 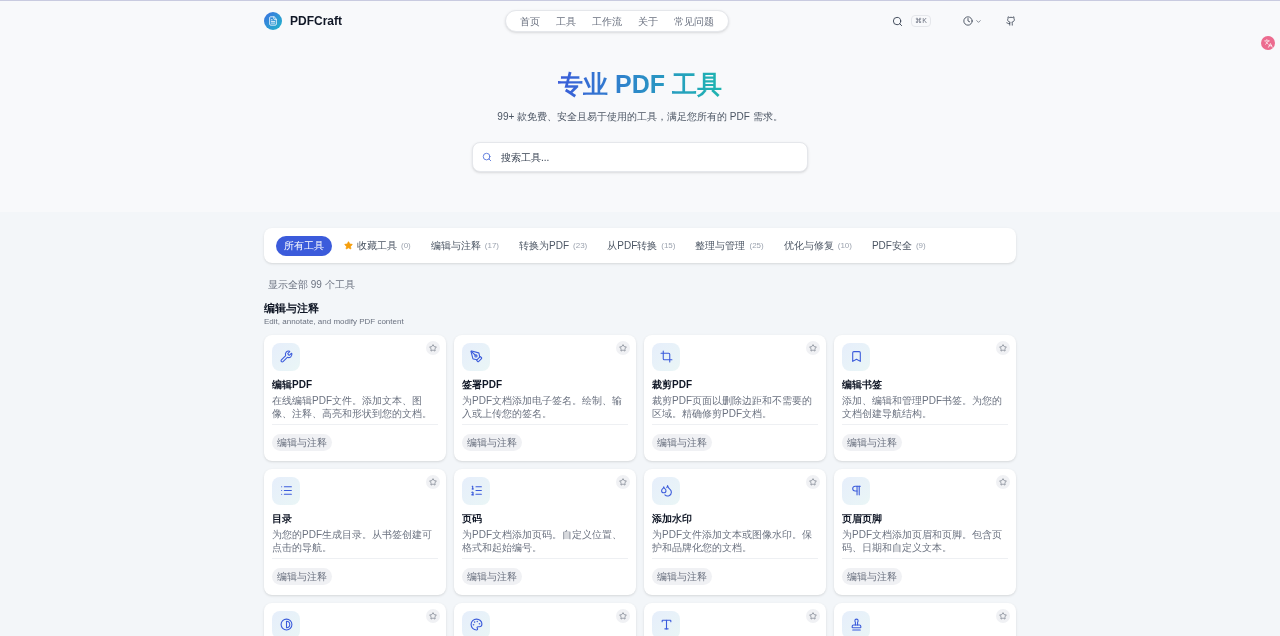 I want to click on tool-card: 页眉页脚 为PDF文档添加页眉和页脚。包含页码、日期和自定义文本。 编辑与注释, so click(x=925, y=531).